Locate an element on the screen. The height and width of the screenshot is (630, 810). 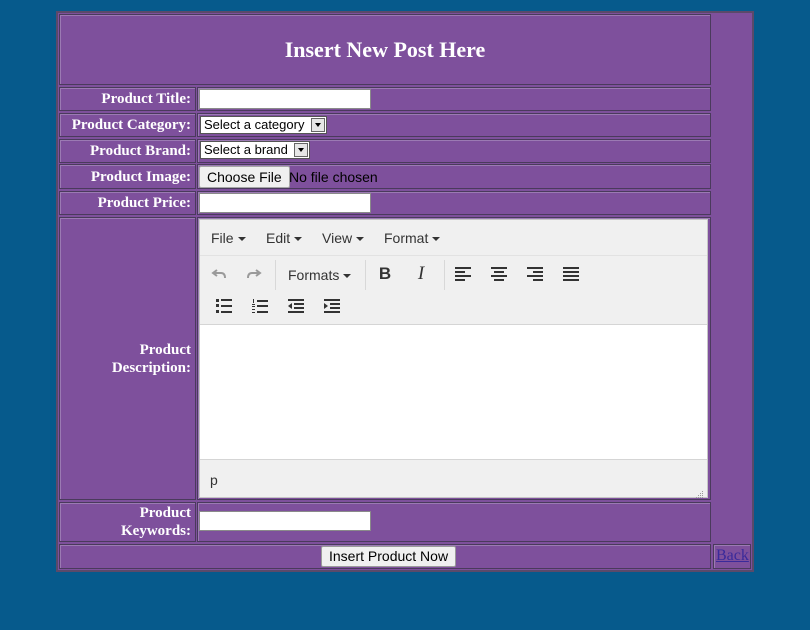
product-title-label: Product Title: is located at coordinates (127, 99).